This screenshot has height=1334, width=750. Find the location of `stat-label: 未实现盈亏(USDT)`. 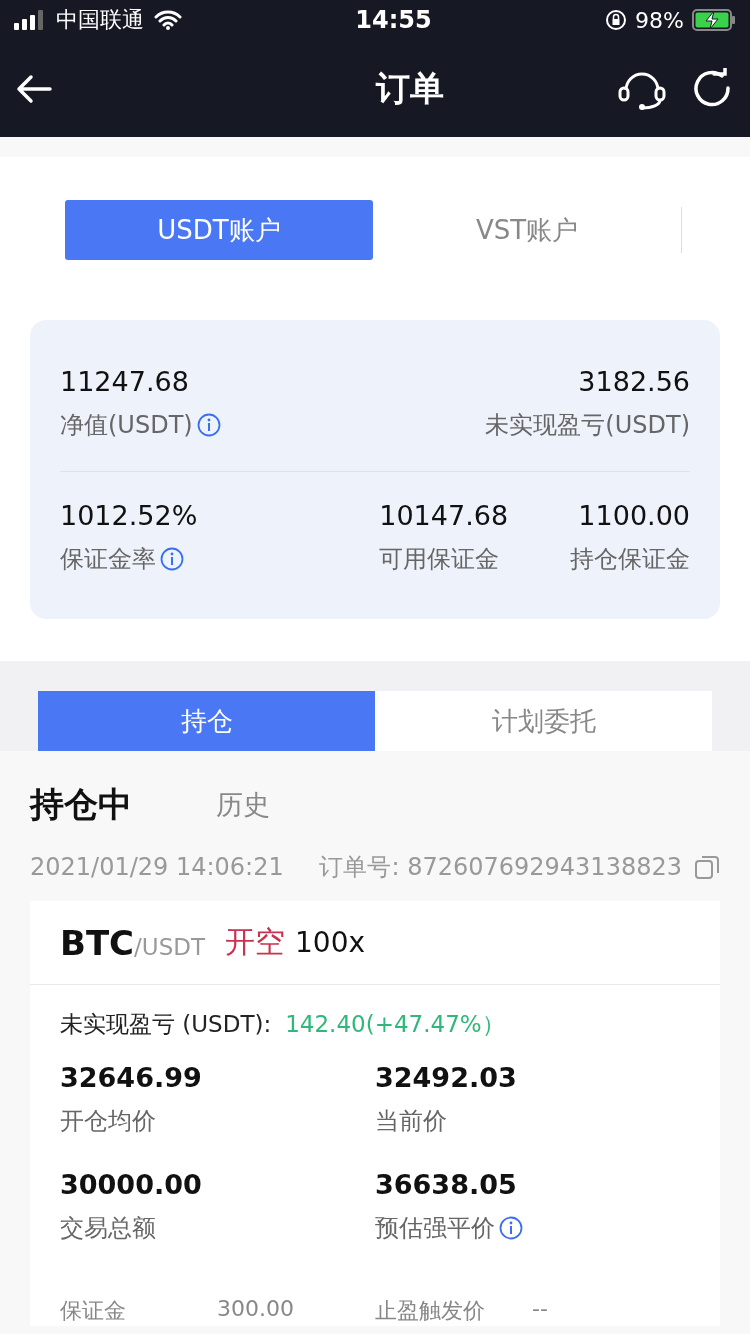

stat-label: 未实现盈亏(USDT) is located at coordinates (587, 425).